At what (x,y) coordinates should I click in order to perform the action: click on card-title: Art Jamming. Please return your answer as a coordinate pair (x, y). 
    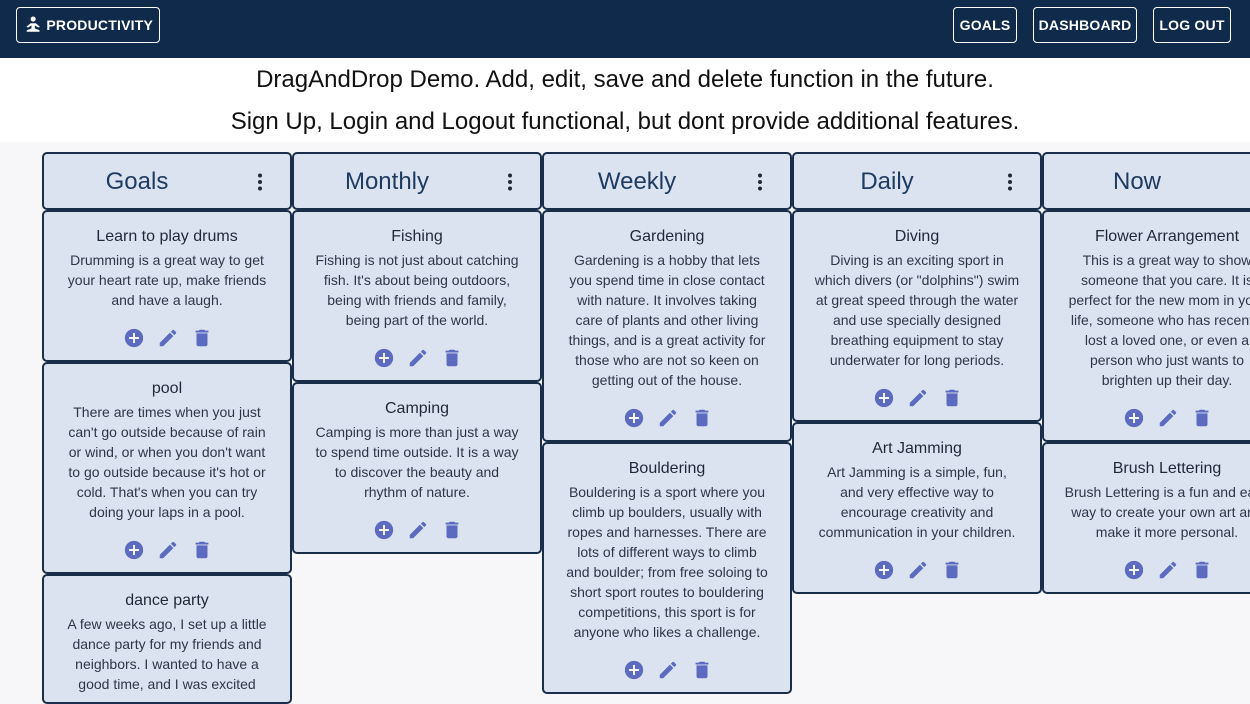
    Looking at the image, I should click on (917, 448).